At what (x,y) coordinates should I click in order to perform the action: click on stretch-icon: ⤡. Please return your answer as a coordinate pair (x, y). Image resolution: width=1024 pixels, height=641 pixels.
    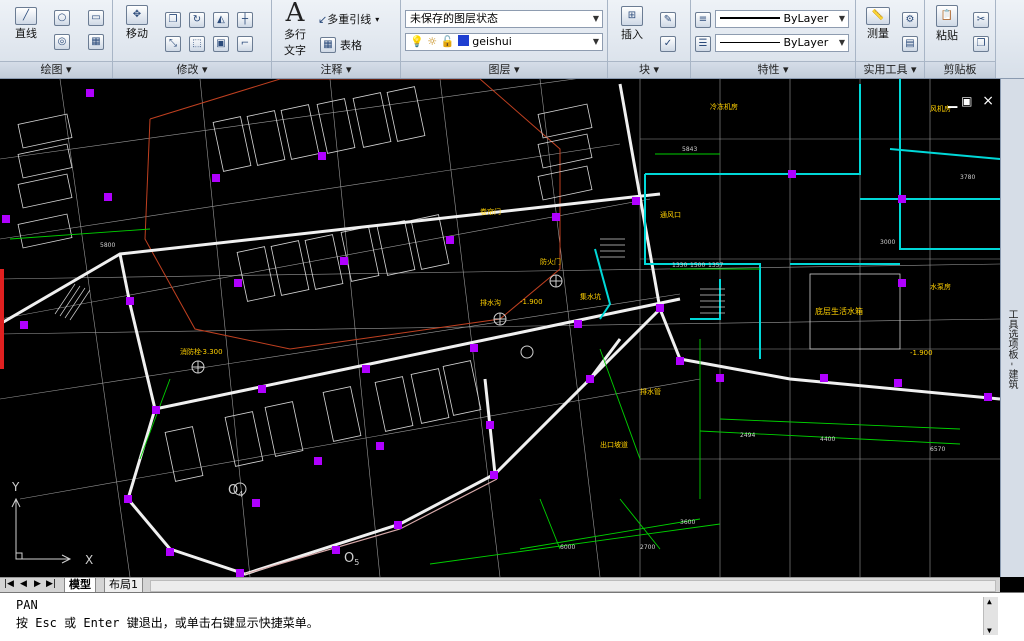
    Looking at the image, I should click on (173, 44).